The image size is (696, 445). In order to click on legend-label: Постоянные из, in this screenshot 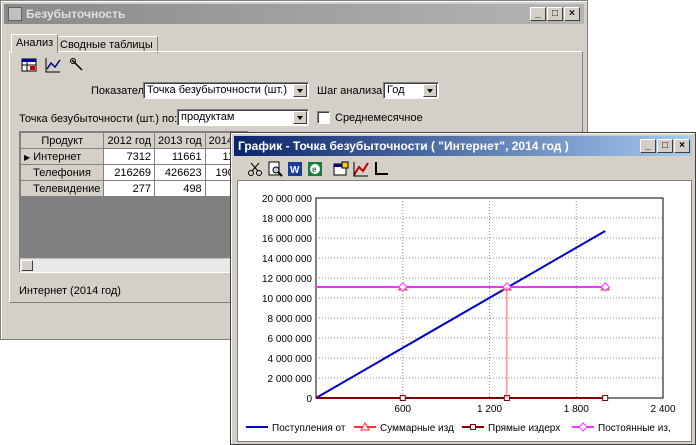, I will do `click(634, 428)`.